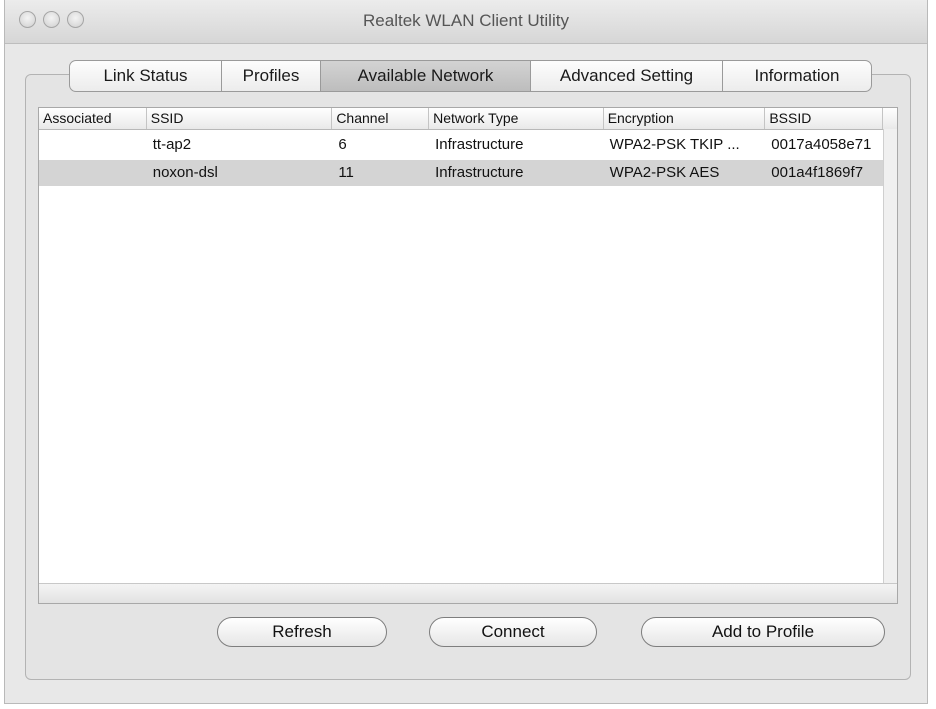 This screenshot has width=936, height=709. I want to click on cell-channel: 6, so click(342, 144).